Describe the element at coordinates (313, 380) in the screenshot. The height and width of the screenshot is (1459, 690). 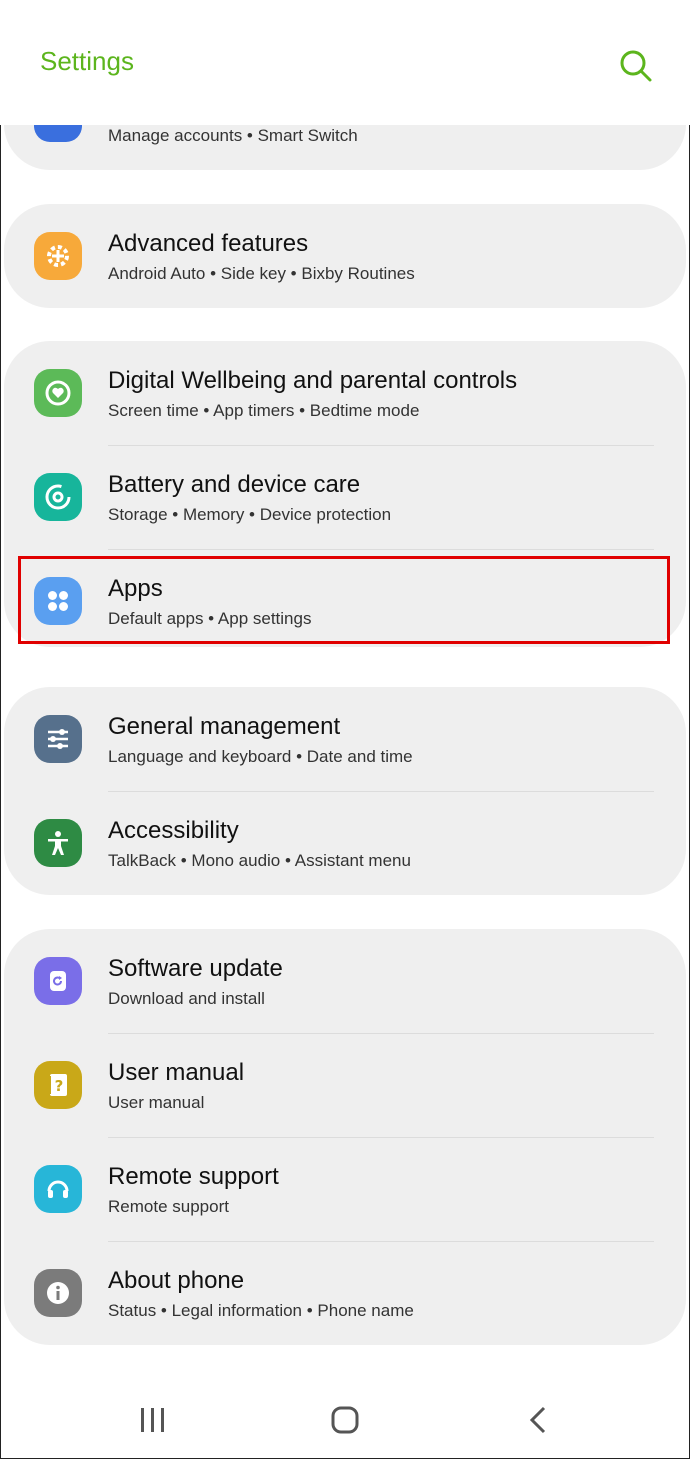
I see `settings-item-title: Digital Wellbeing and parental controls` at that location.